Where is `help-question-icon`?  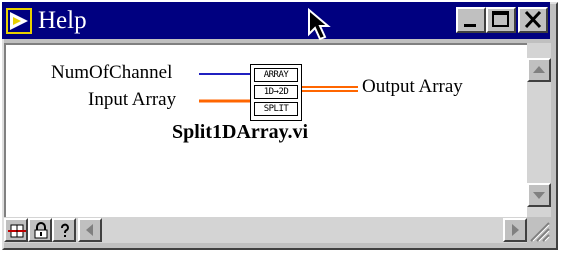 help-question-icon is located at coordinates (65, 230).